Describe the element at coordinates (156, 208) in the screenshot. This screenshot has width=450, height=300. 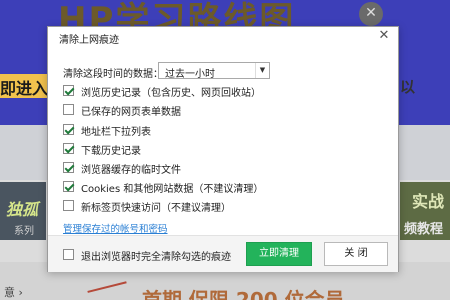
I see `option-label: 新标签页快速访问（不建议清理）` at that location.